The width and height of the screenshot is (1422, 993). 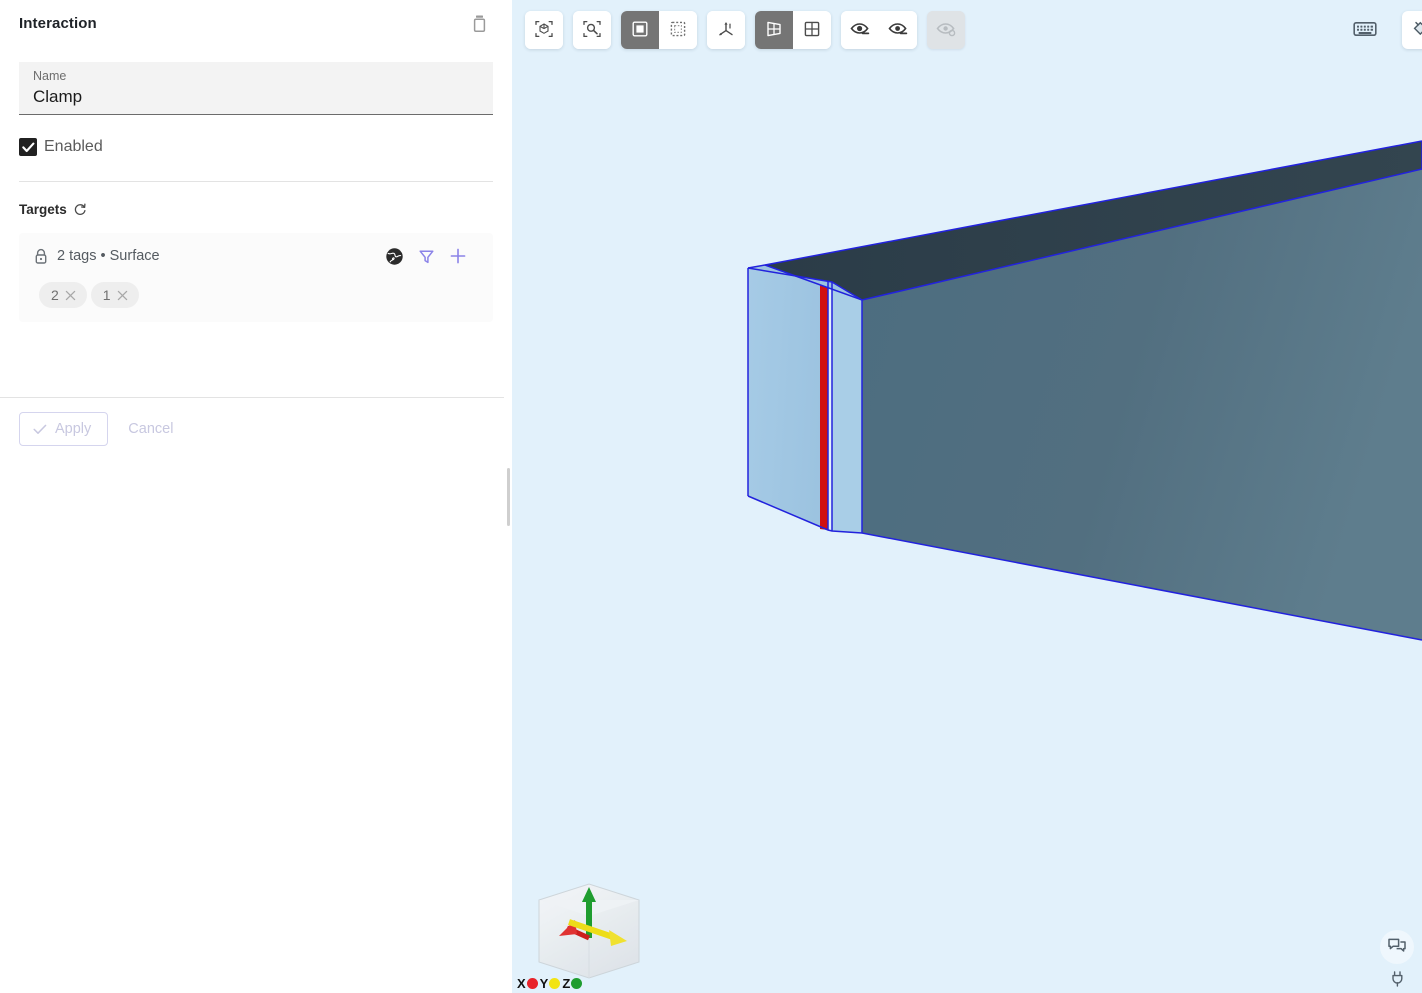 I want to click on toolbar-group-visibility, so click(x=879, y=30).